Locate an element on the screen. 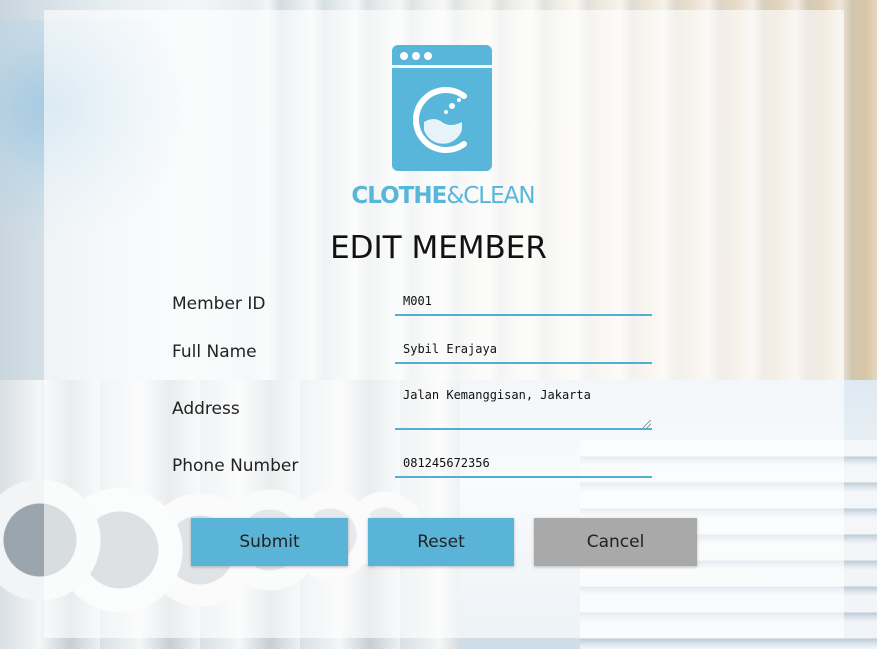 This screenshot has width=877, height=649. reset-button: Reset is located at coordinates (441, 542).